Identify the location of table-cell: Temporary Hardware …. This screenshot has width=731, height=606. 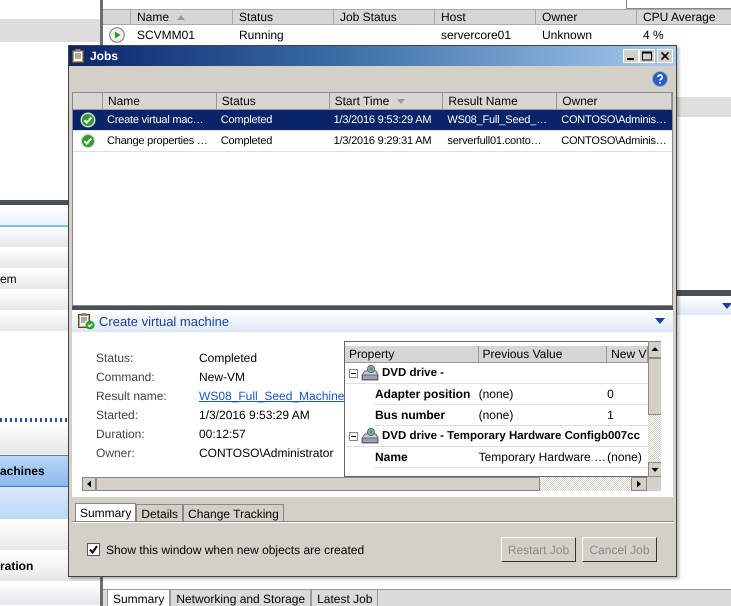
(542, 457).